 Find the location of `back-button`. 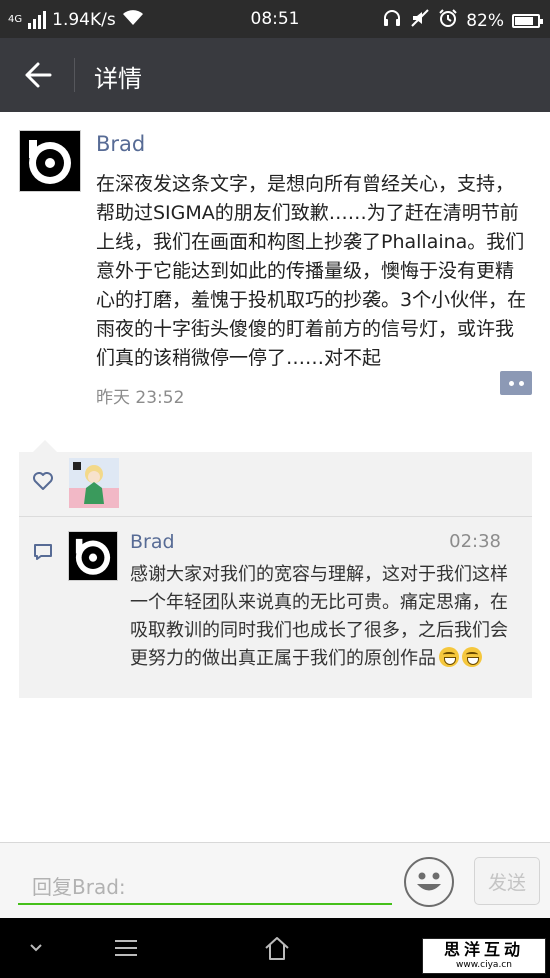

back-button is located at coordinates (38, 75).